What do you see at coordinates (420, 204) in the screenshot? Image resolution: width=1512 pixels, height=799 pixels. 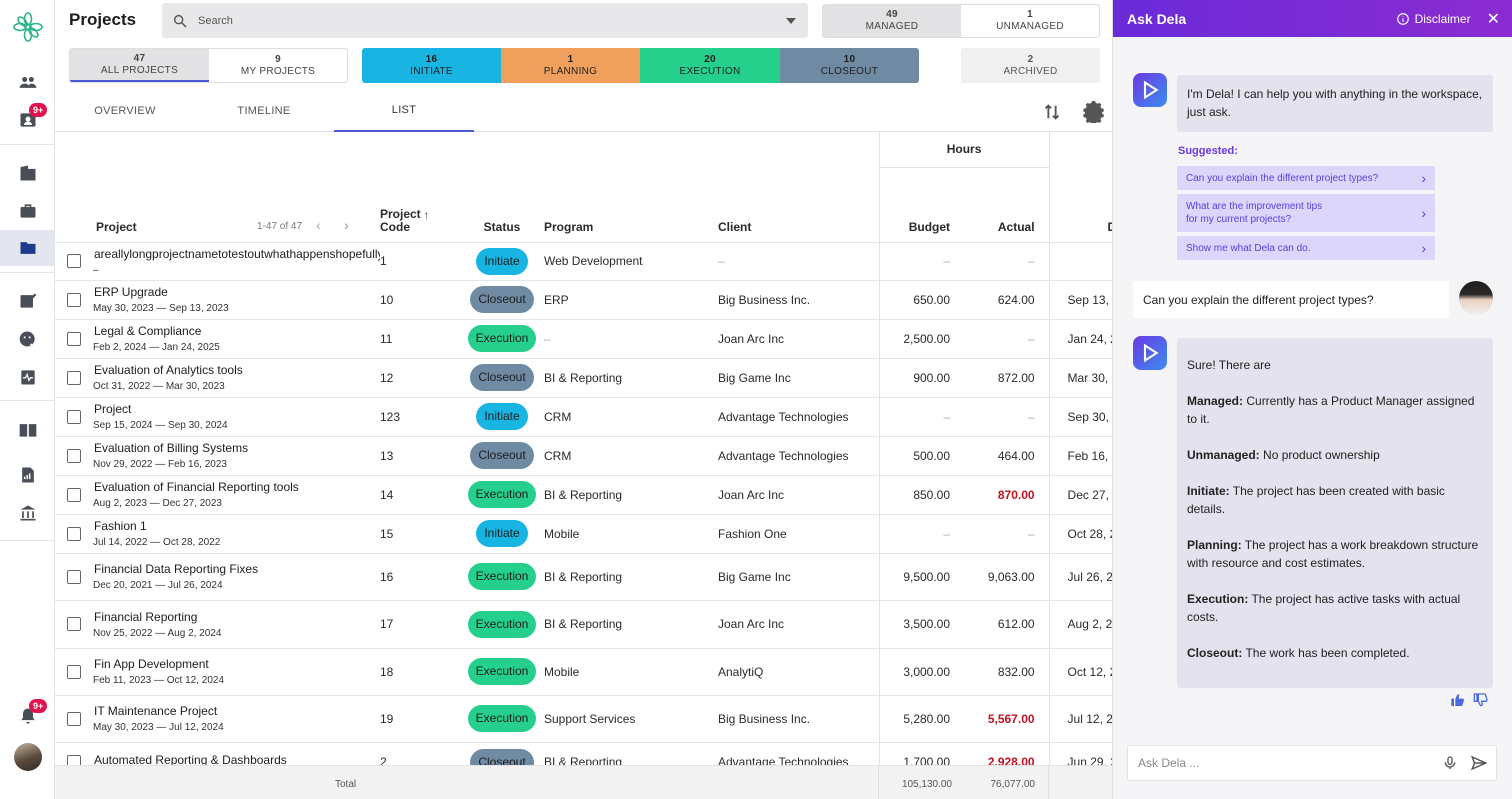 I see `code-column-header: Project Code ↑` at bounding box center [420, 204].